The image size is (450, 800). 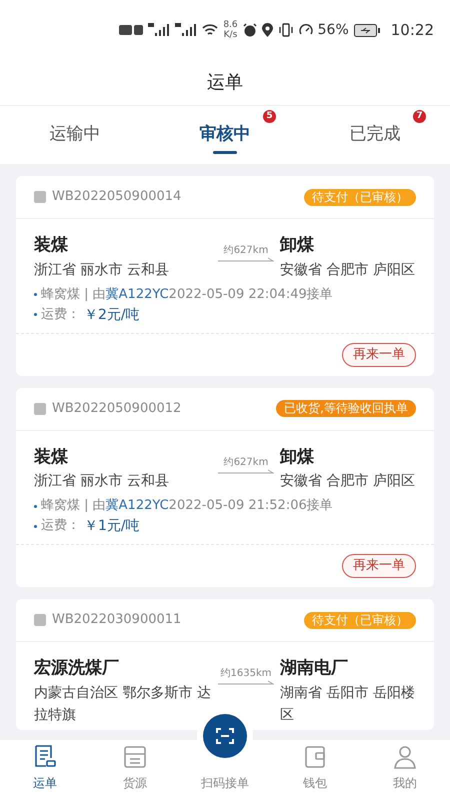 I want to click on scan-button, so click(x=225, y=736).